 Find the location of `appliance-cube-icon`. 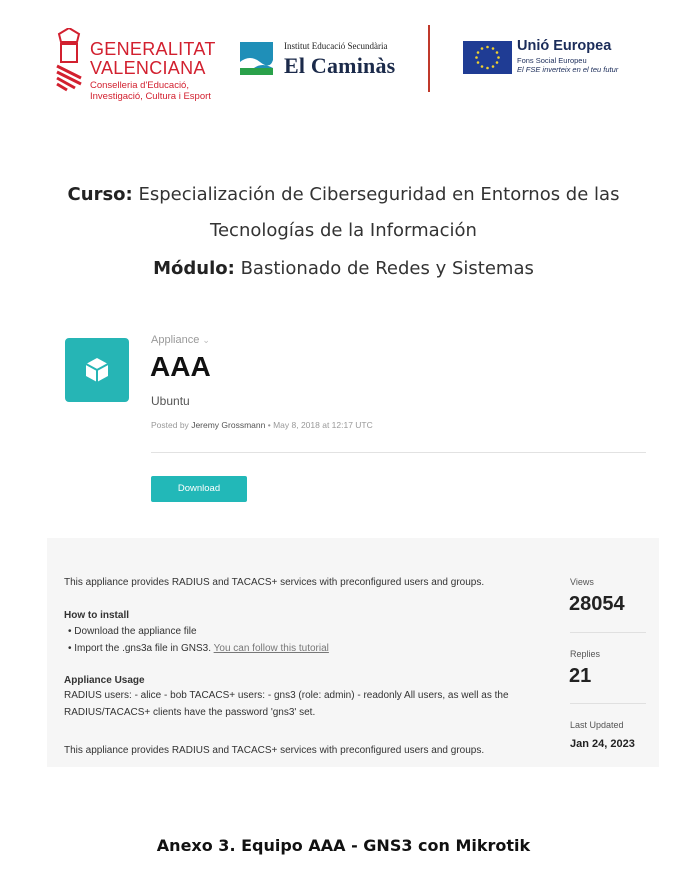

appliance-cube-icon is located at coordinates (97, 370).